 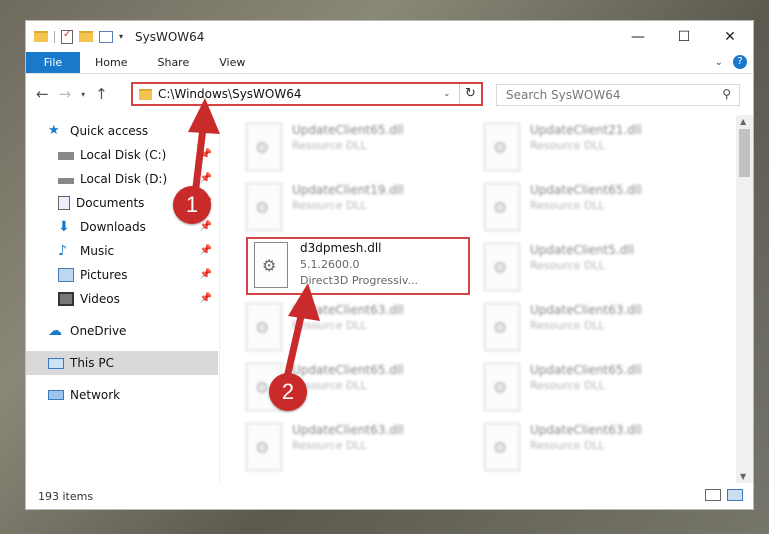 I want to click on folder-icon, so click(x=145, y=94).